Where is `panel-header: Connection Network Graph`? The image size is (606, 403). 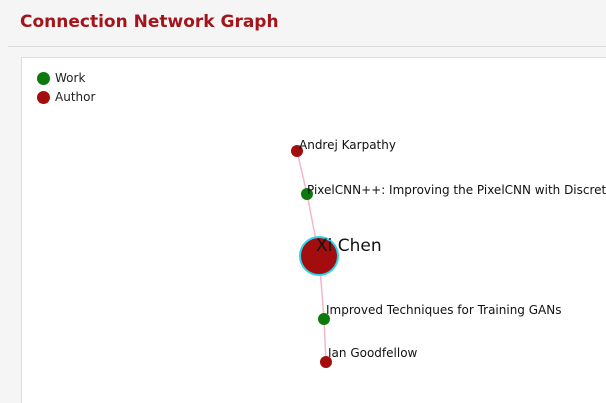 panel-header: Connection Network Graph is located at coordinates (307, 23).